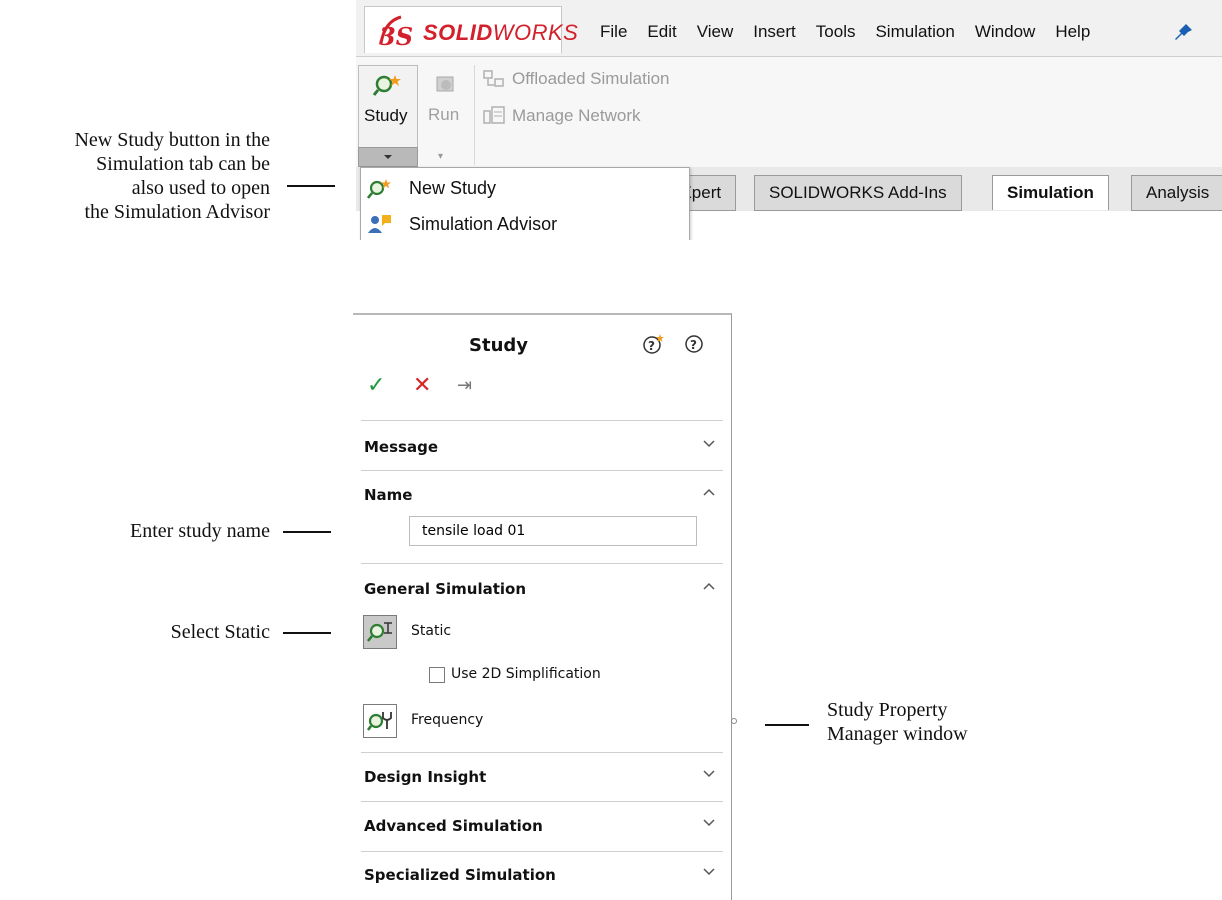 The width and height of the screenshot is (1222, 900). Describe the element at coordinates (453, 826) in the screenshot. I see `section-advanced-simulation: Advanced Simulation` at that location.